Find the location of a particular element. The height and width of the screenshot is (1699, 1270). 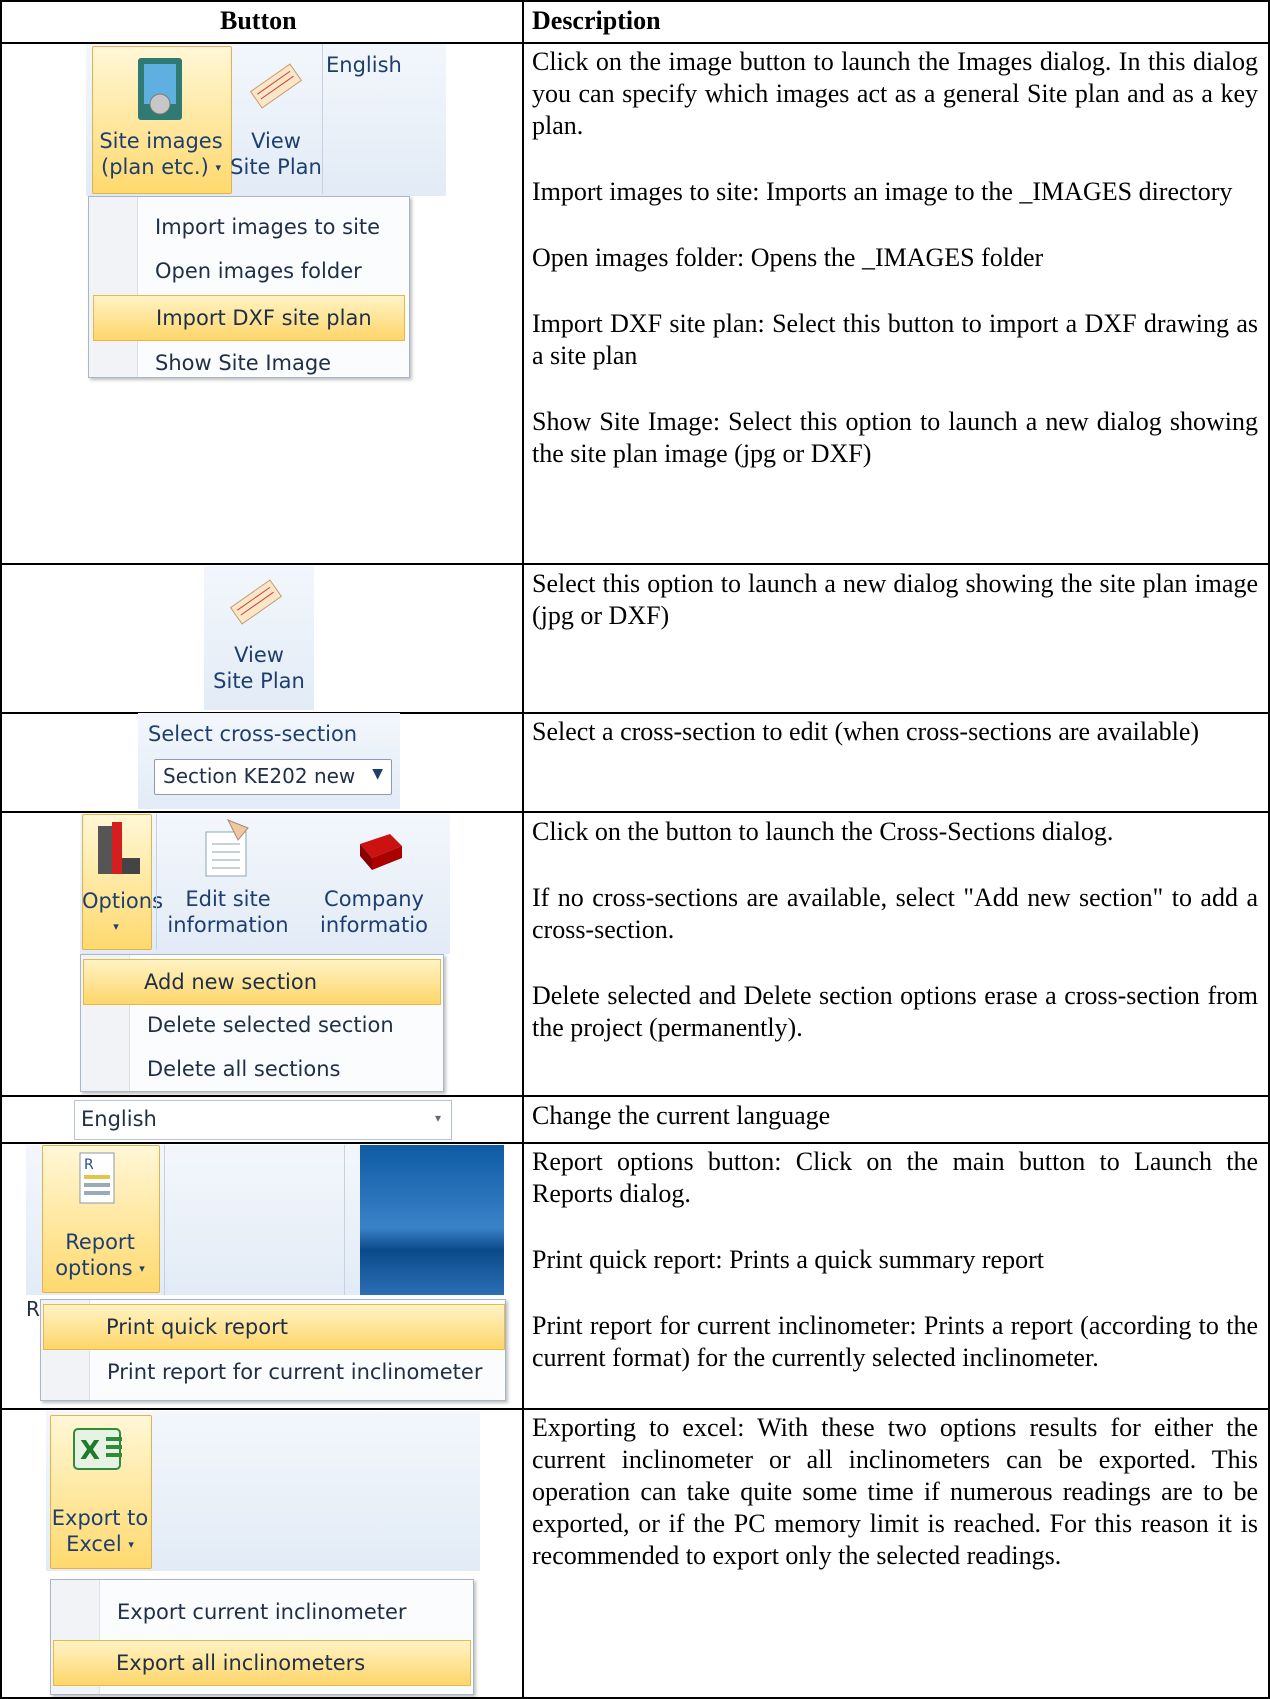

site-images-label: Site images (plan etc.) ▾ is located at coordinates (161, 154).